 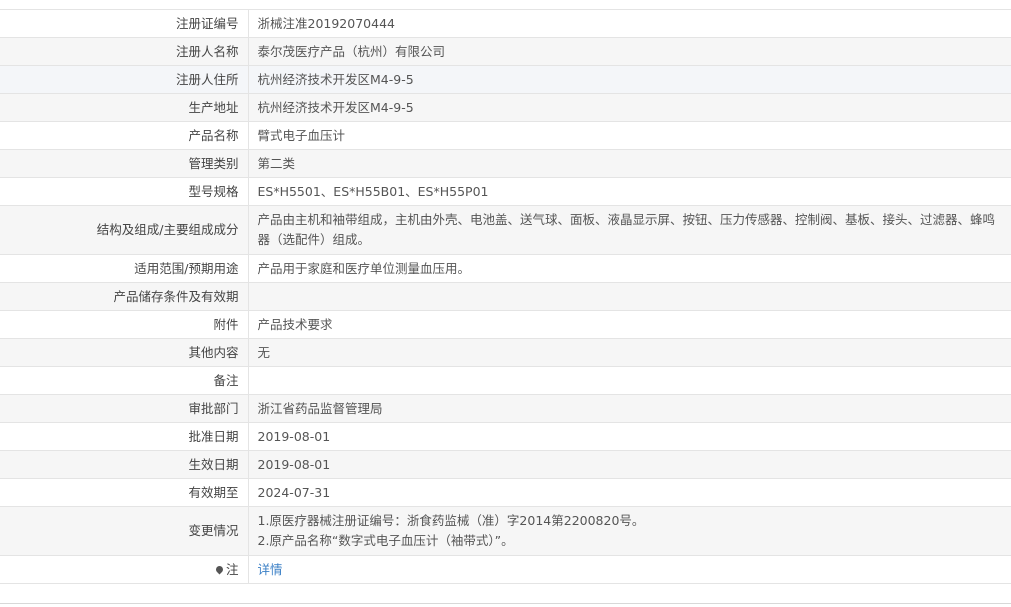 What do you see at coordinates (124, 230) in the screenshot?
I see `row-label: 结构及组成/主要组成成分` at bounding box center [124, 230].